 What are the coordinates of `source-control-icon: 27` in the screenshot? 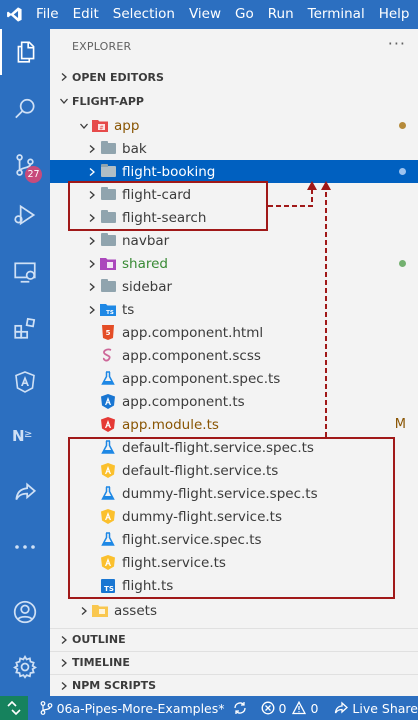 It's located at (25, 165).